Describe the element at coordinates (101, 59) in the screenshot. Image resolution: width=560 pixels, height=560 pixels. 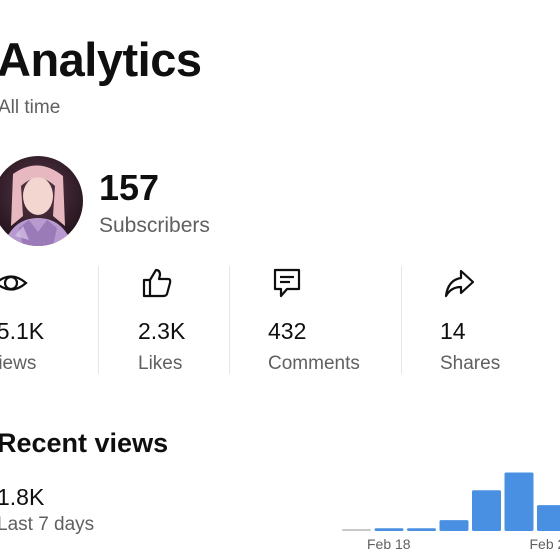
I see `page-title: Analytics` at that location.